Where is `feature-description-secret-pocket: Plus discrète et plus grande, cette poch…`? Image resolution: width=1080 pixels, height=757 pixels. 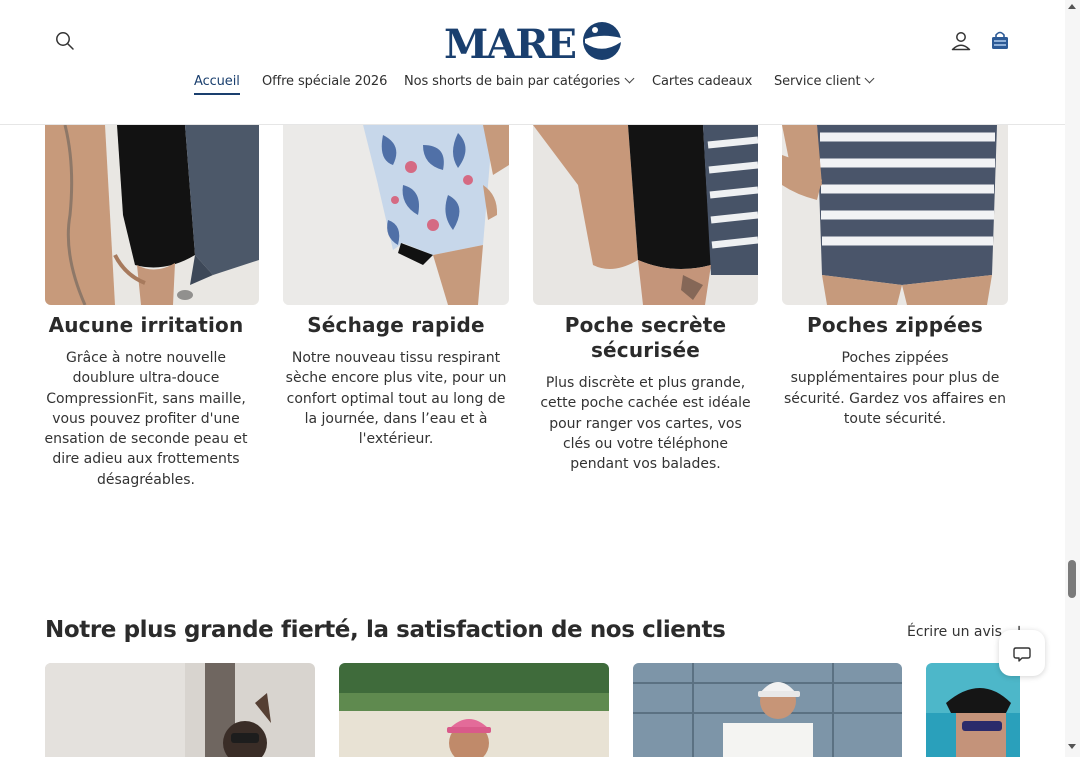
feature-description-secret-pocket: Plus discrète et plus grande, cette poch… is located at coordinates (645, 423).